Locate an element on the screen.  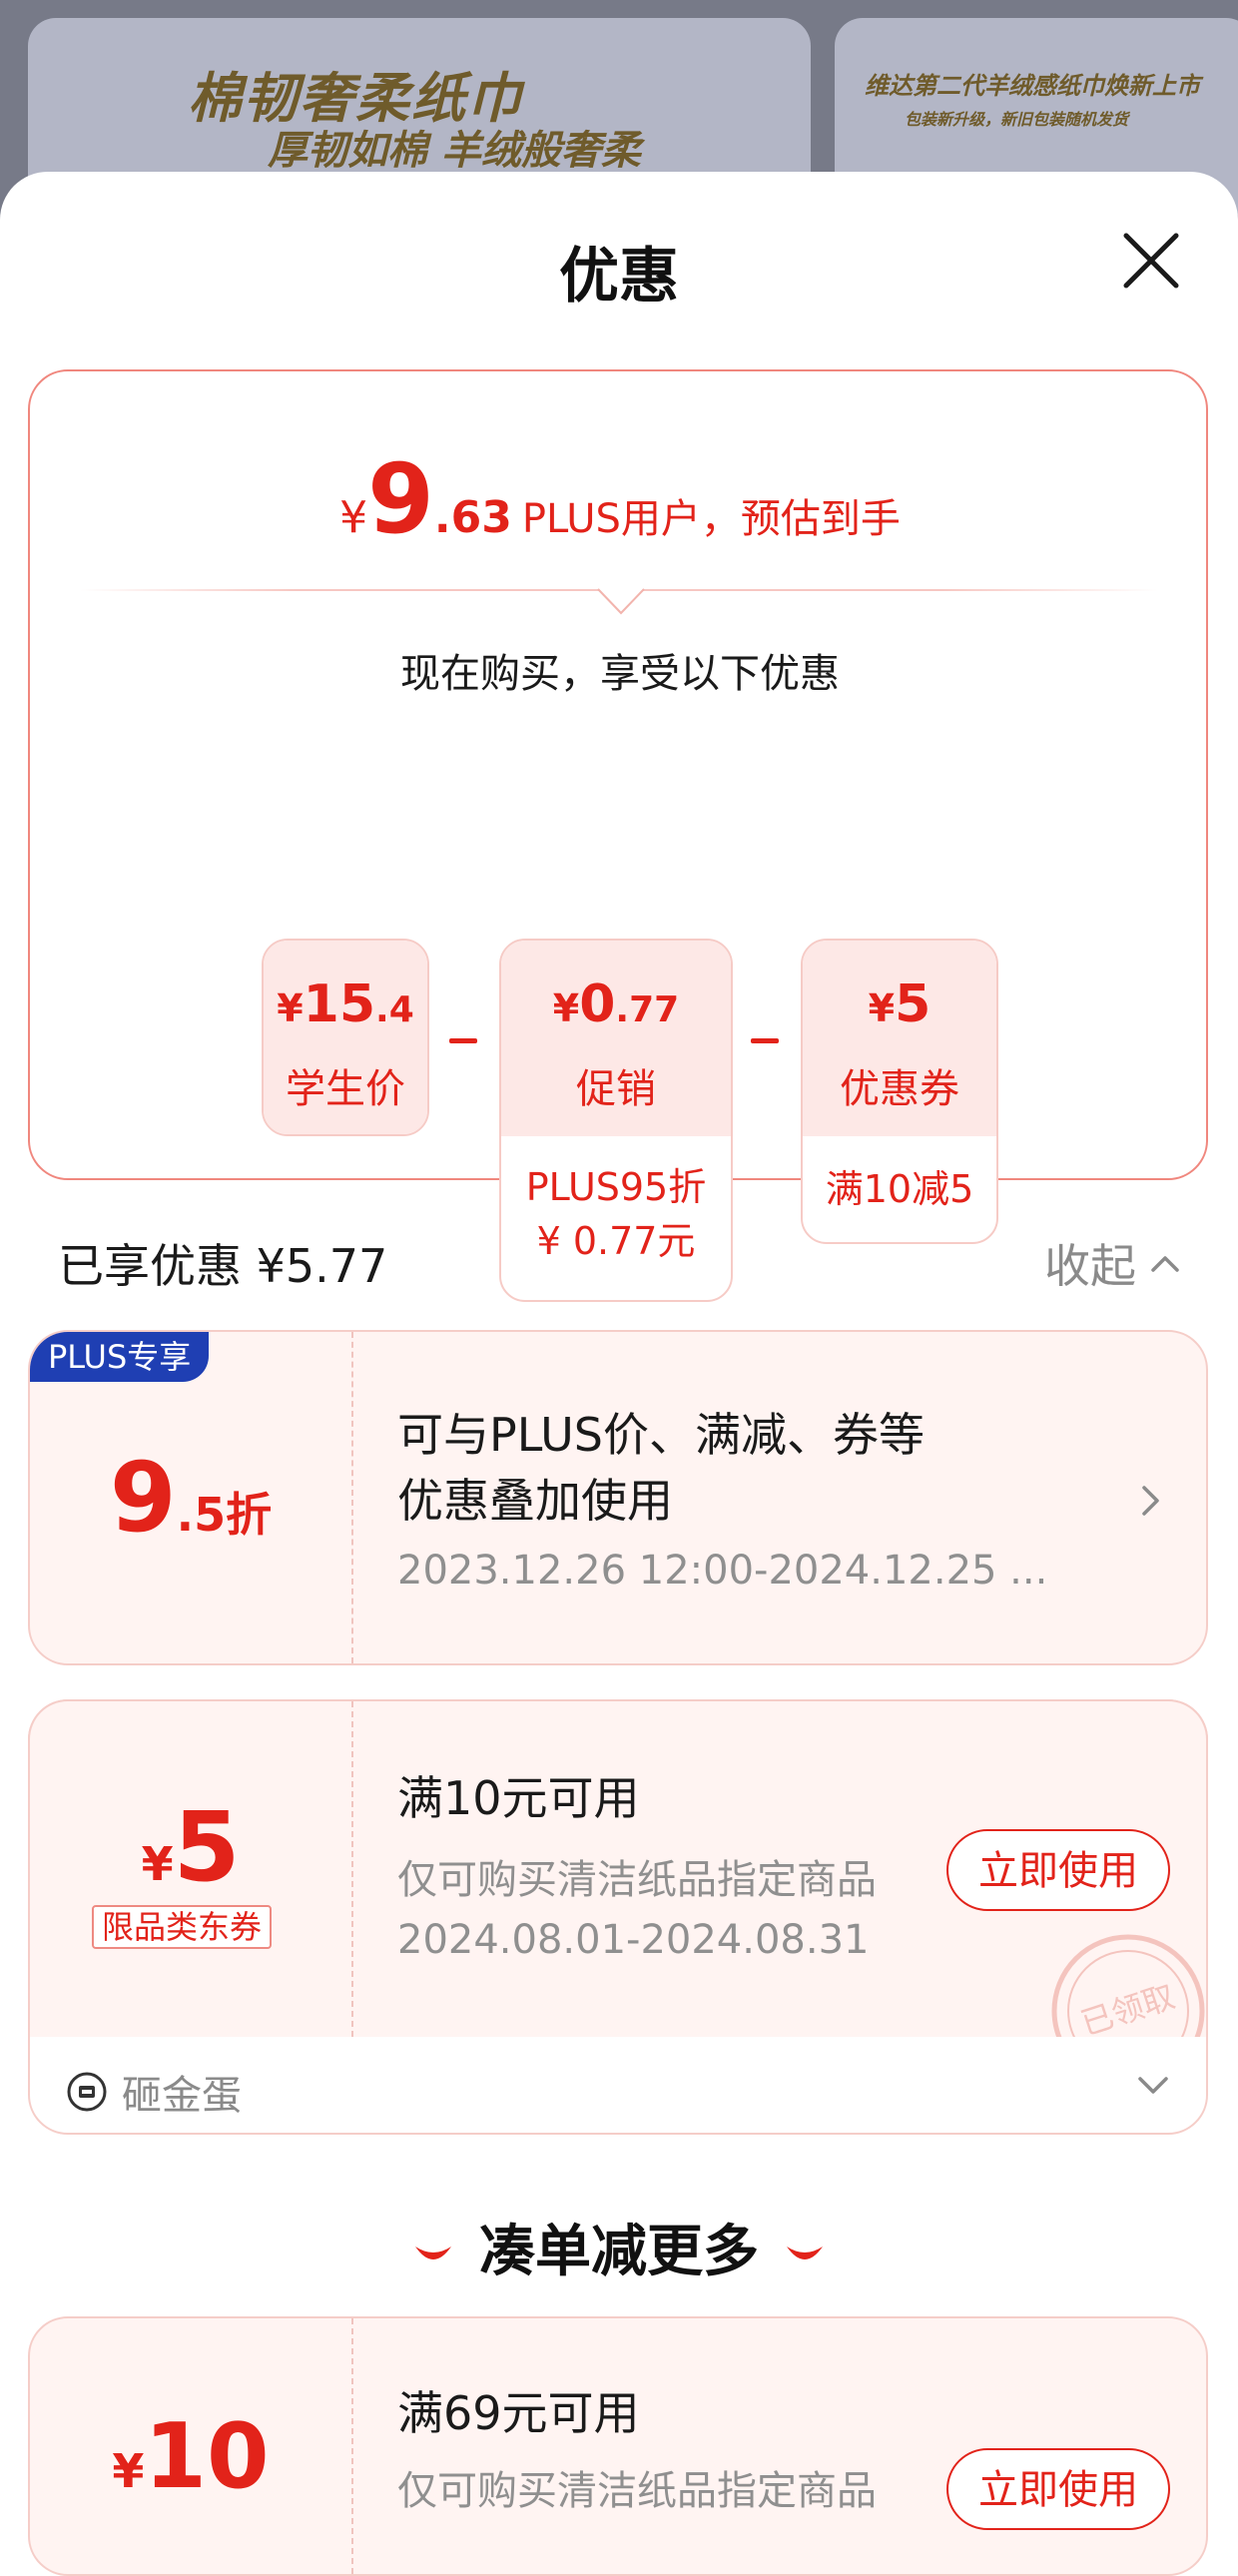
coupon-value: 10 is located at coordinates (207, 2456).